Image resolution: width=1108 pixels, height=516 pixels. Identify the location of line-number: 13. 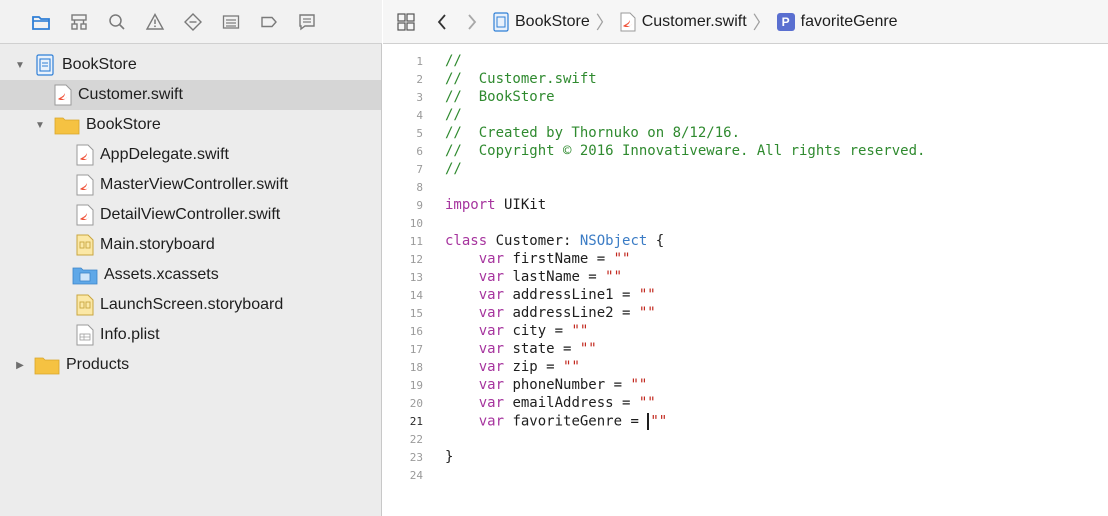
(416, 277).